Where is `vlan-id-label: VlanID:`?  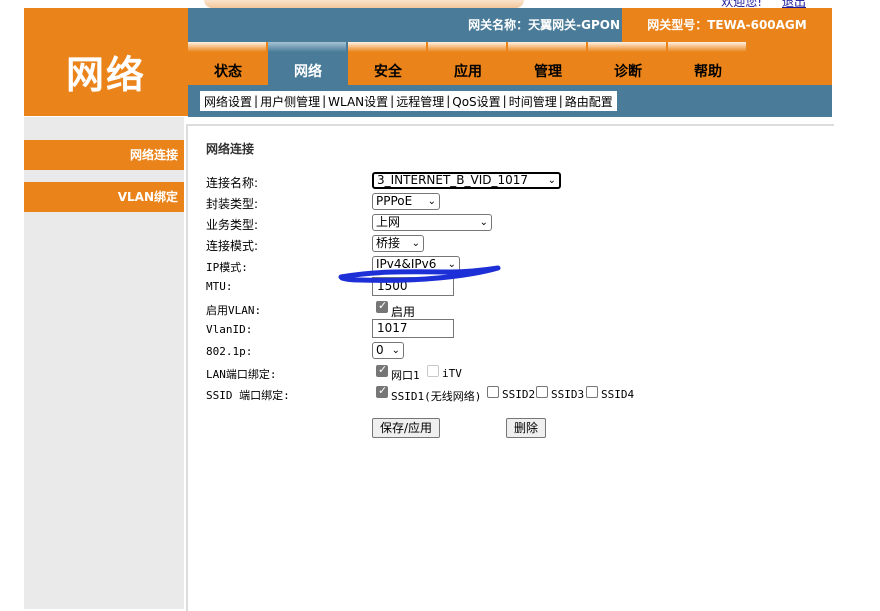 vlan-id-label: VlanID: is located at coordinates (229, 329).